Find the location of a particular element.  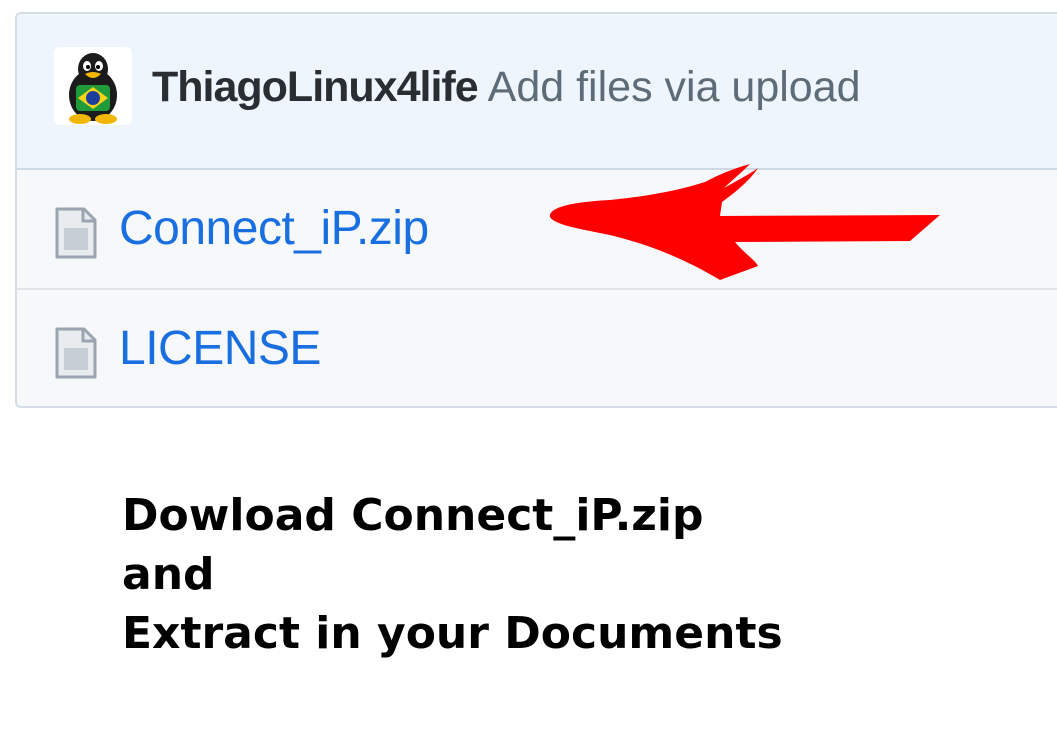

commit-summary: ThiagoLinux4life Add files via upload is located at coordinates (506, 87).